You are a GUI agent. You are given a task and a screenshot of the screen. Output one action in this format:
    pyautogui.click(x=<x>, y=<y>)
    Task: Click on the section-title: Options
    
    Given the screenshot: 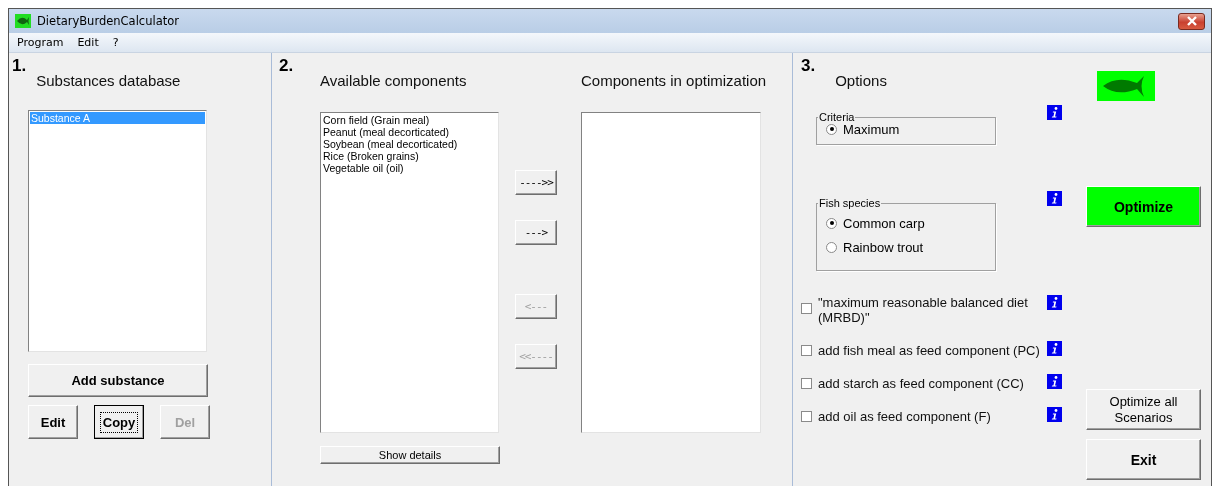 What is the action you would take?
    pyautogui.click(x=861, y=81)
    